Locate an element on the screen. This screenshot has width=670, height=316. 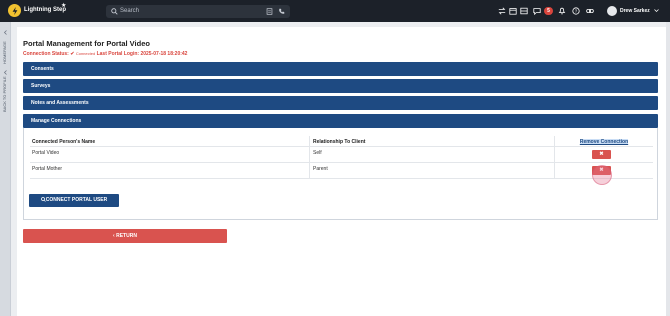
inbox-icon is located at coordinates (524, 11).